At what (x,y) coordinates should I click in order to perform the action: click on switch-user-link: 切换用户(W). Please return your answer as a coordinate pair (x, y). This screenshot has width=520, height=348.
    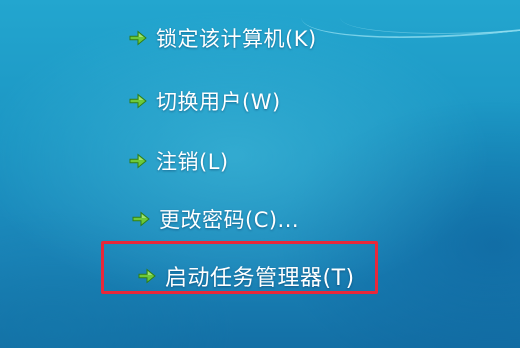
    Looking at the image, I should click on (204, 101).